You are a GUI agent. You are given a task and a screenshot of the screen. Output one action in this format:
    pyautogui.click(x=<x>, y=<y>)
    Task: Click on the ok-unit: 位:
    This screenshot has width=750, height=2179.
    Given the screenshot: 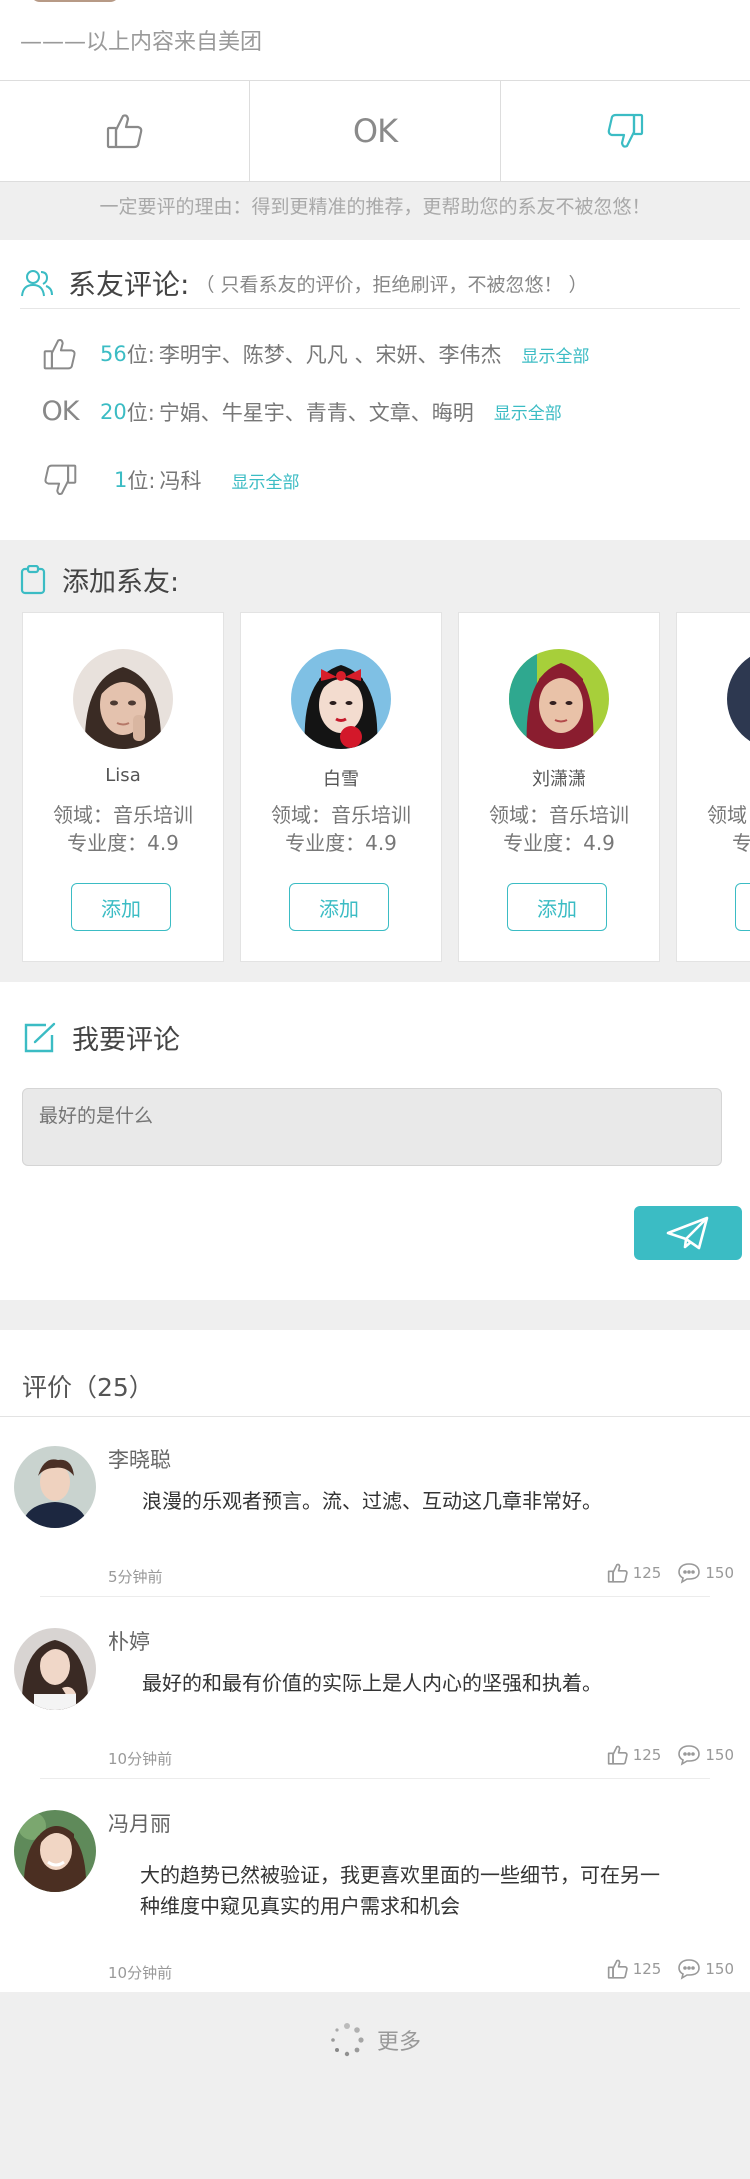 What is the action you would take?
    pyautogui.click(x=140, y=412)
    